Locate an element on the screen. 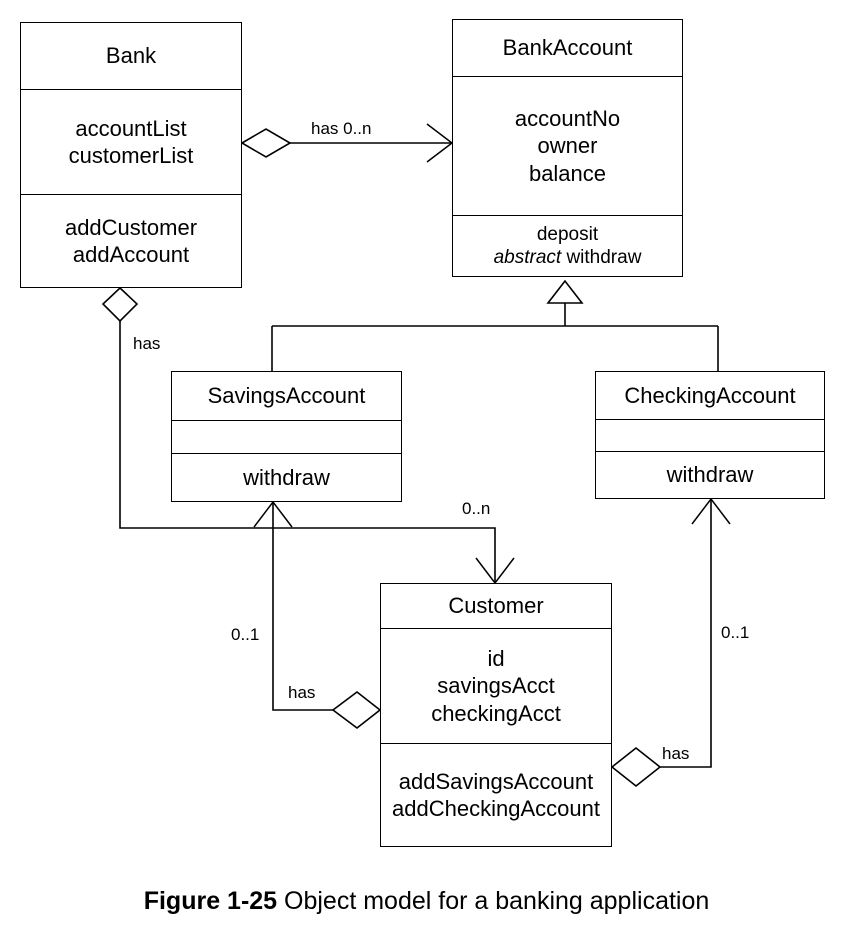 This screenshot has height=949, width=853. class-bankaccount-attributes-compartment: accountNo owner balance is located at coordinates (567, 145).